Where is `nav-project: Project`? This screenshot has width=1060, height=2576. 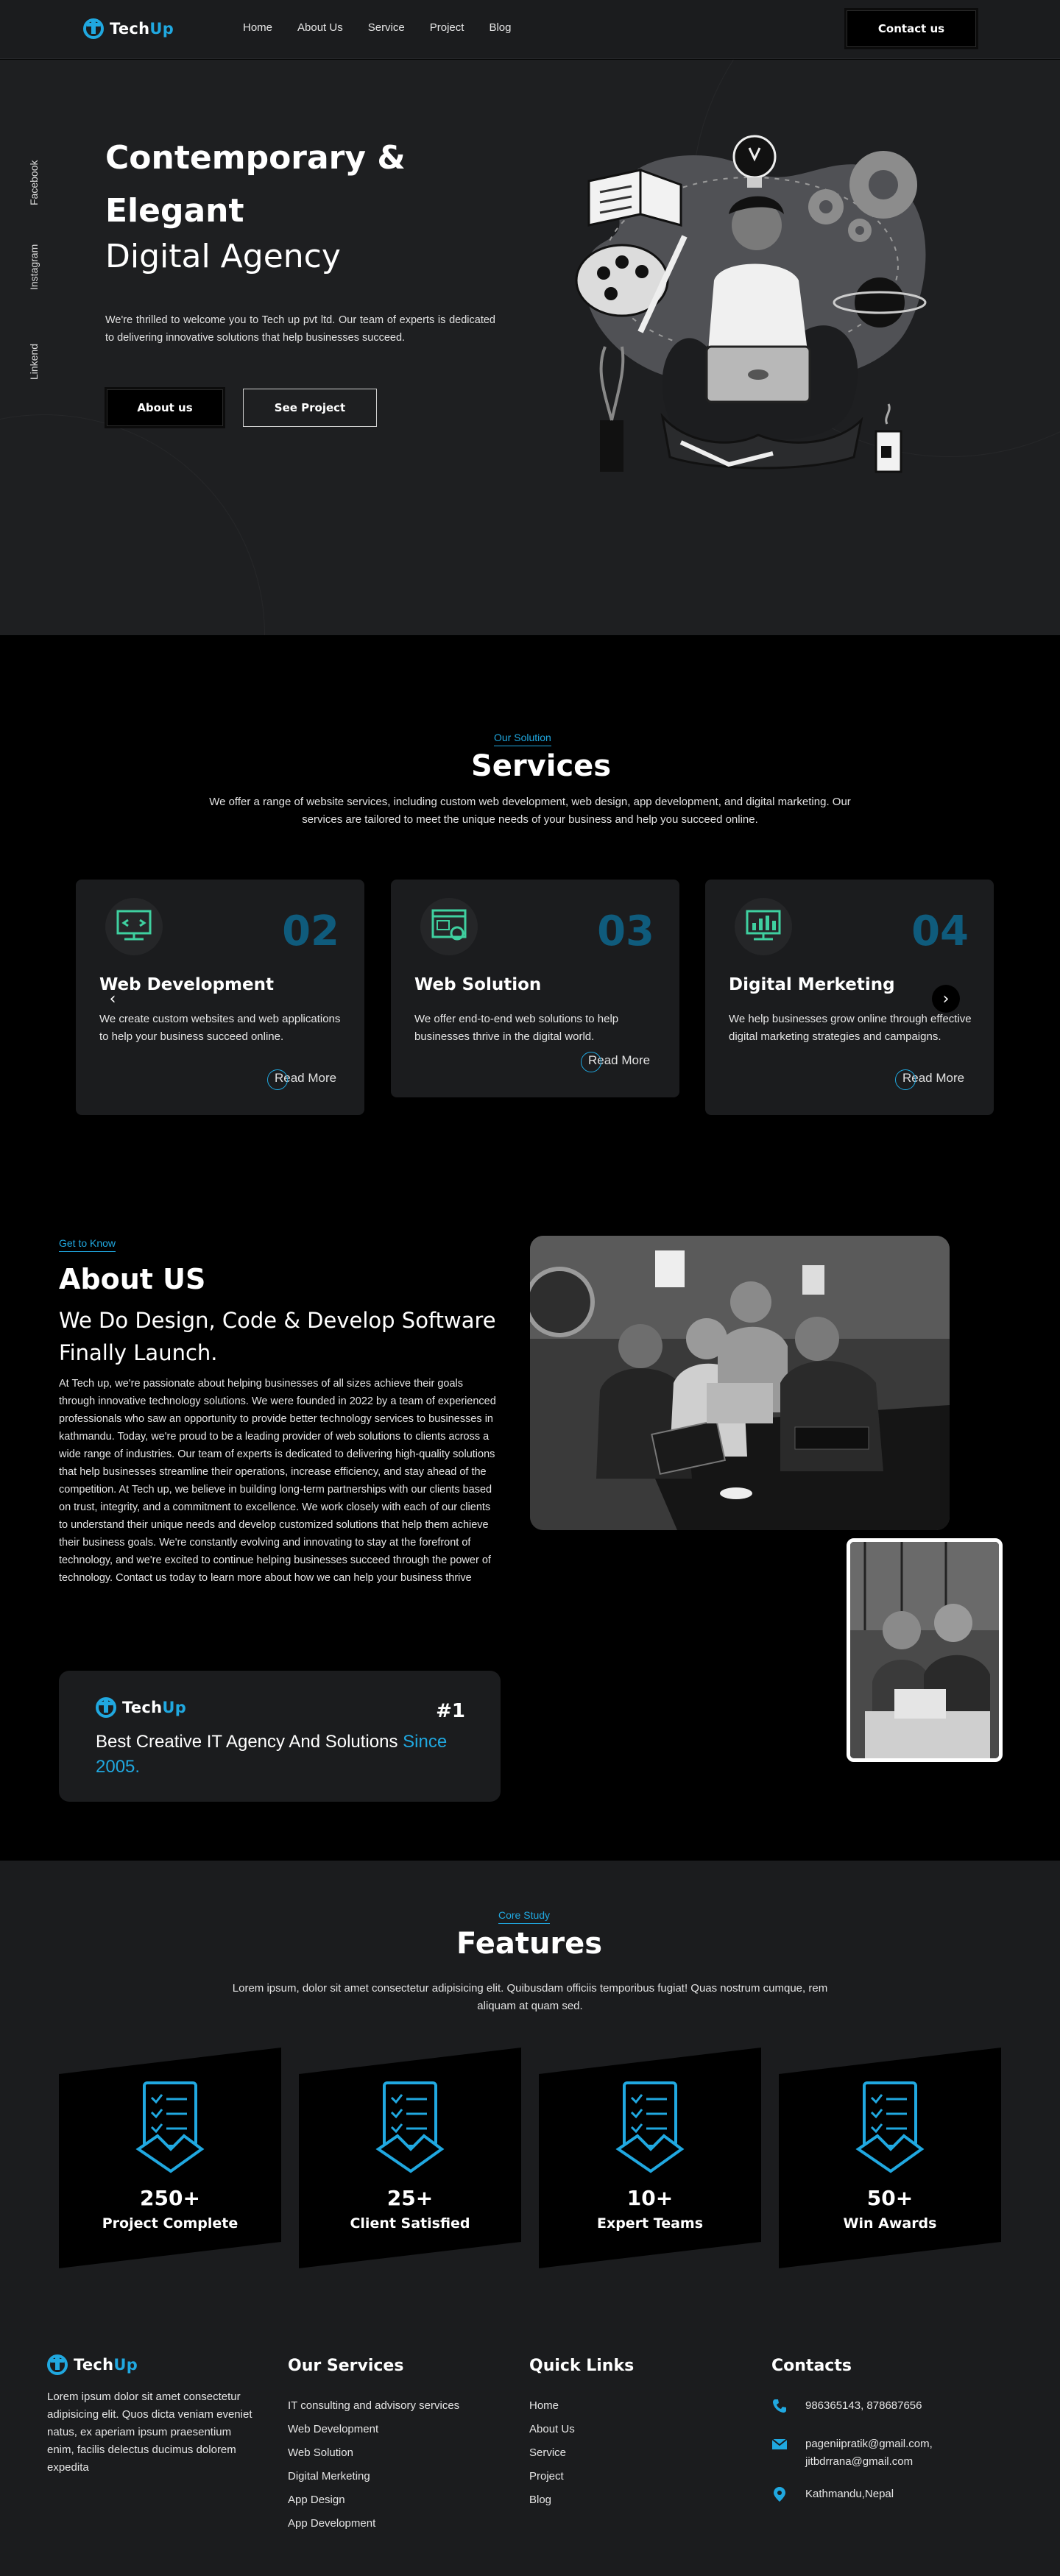 nav-project: Project is located at coordinates (447, 27).